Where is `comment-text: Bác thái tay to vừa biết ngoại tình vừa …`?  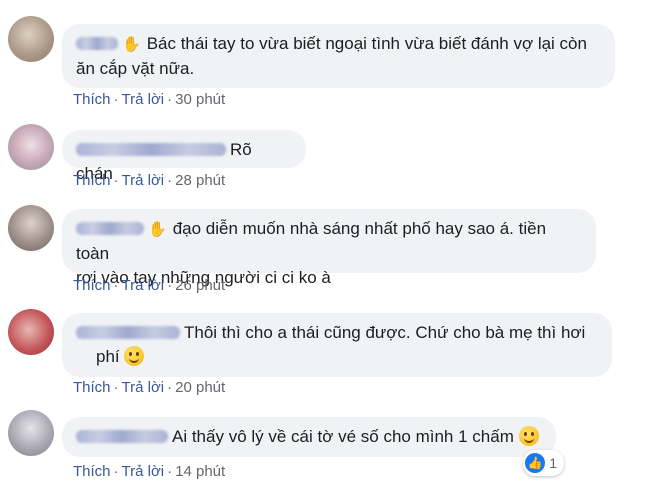
comment-text: Bác thái tay to vừa biết ngoại tình vừa … is located at coordinates (366, 43).